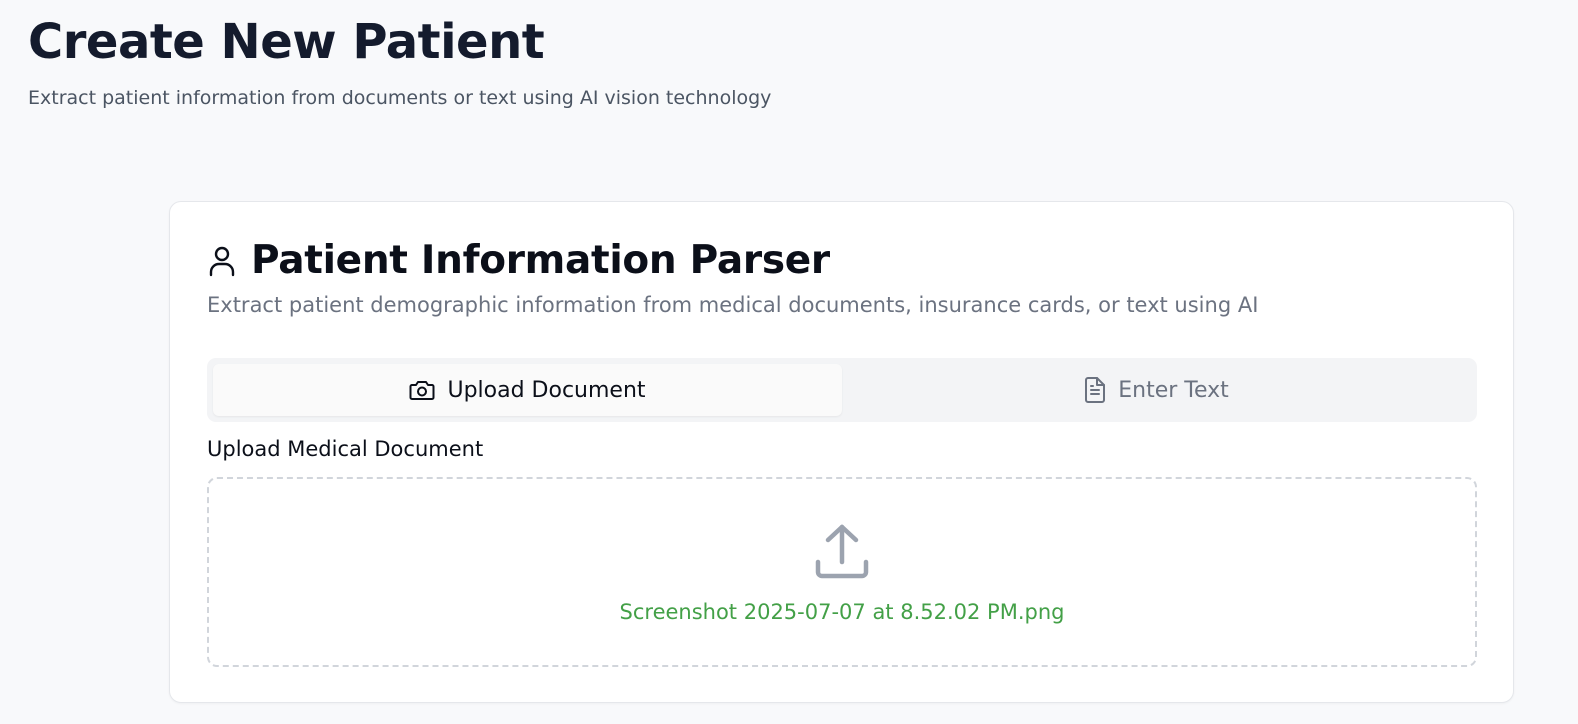 The height and width of the screenshot is (724, 1578). Describe the element at coordinates (546, 390) in the screenshot. I see `tab-upload-document-label: Upload Document` at that location.